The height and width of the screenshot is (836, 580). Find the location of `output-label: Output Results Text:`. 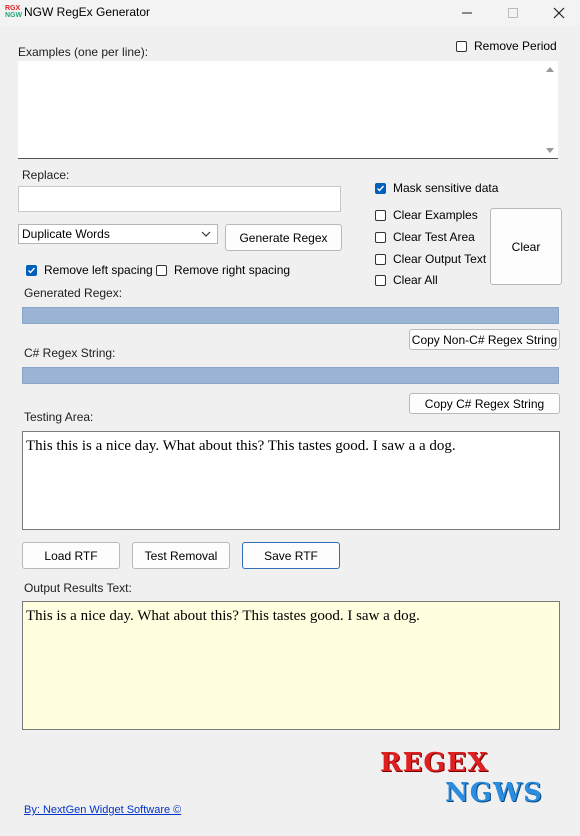

output-label: Output Results Text: is located at coordinates (78, 588).